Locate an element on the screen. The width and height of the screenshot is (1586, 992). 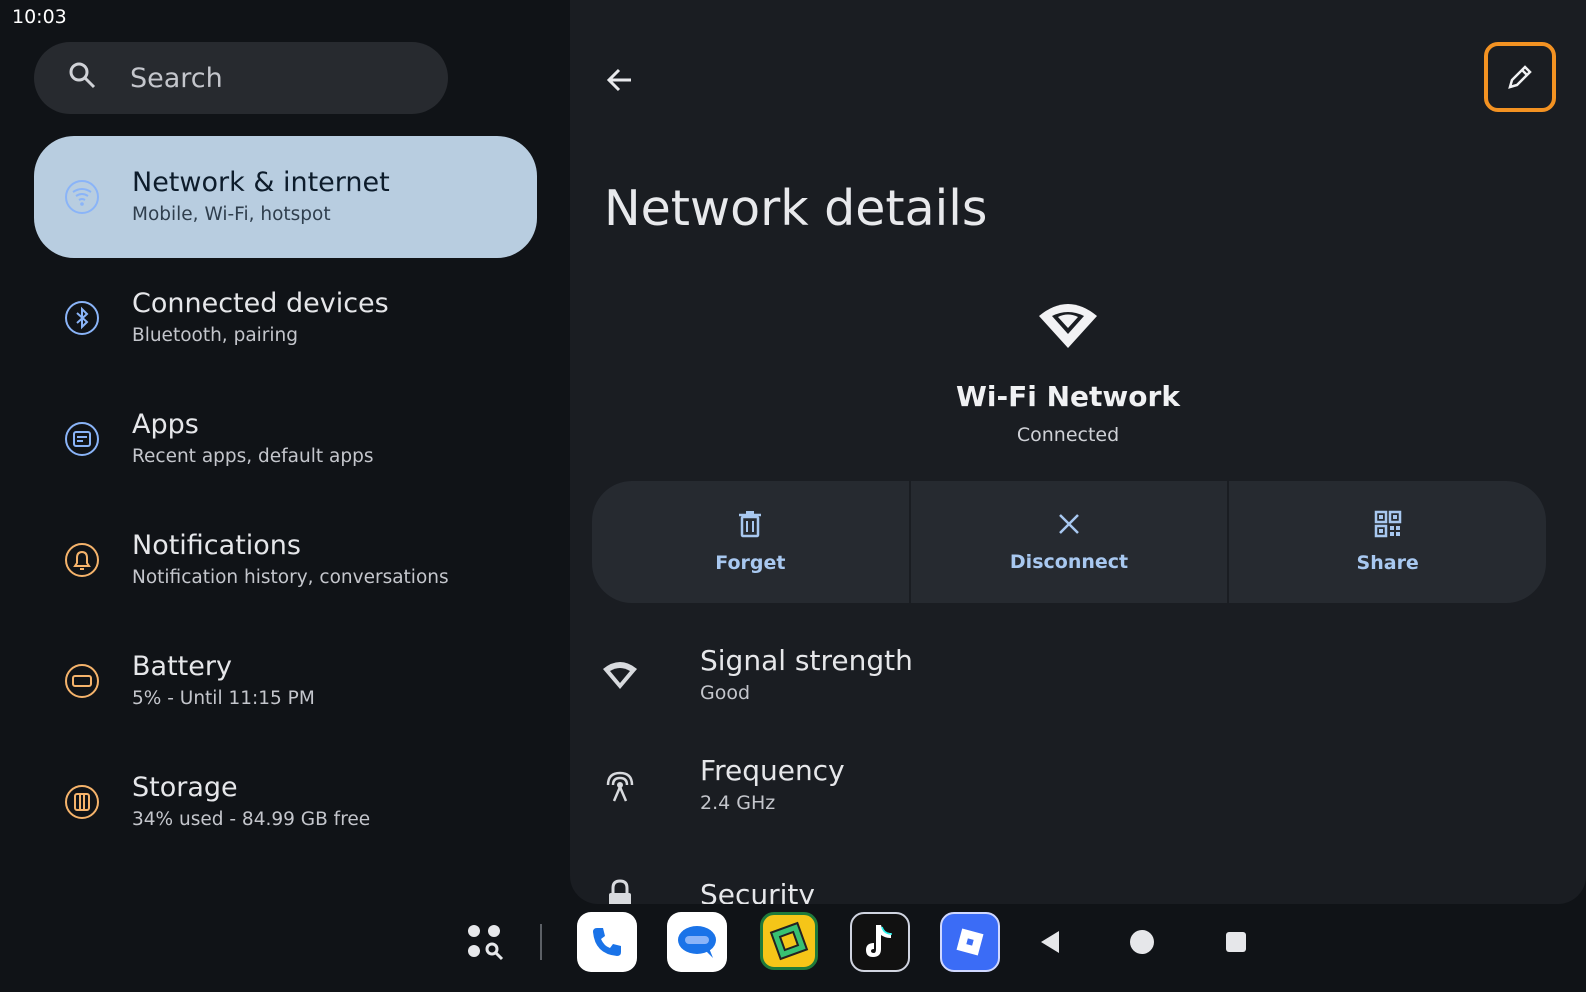
menu-item-title: Connected devices is located at coordinates (260, 303).